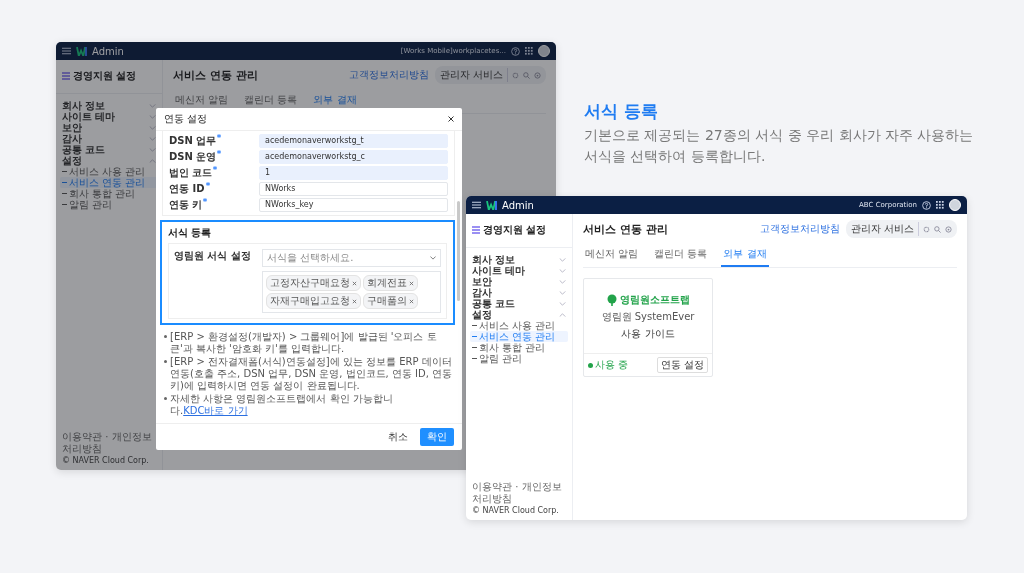  I want to click on guide-link: 사용 가이드, so click(648, 334).